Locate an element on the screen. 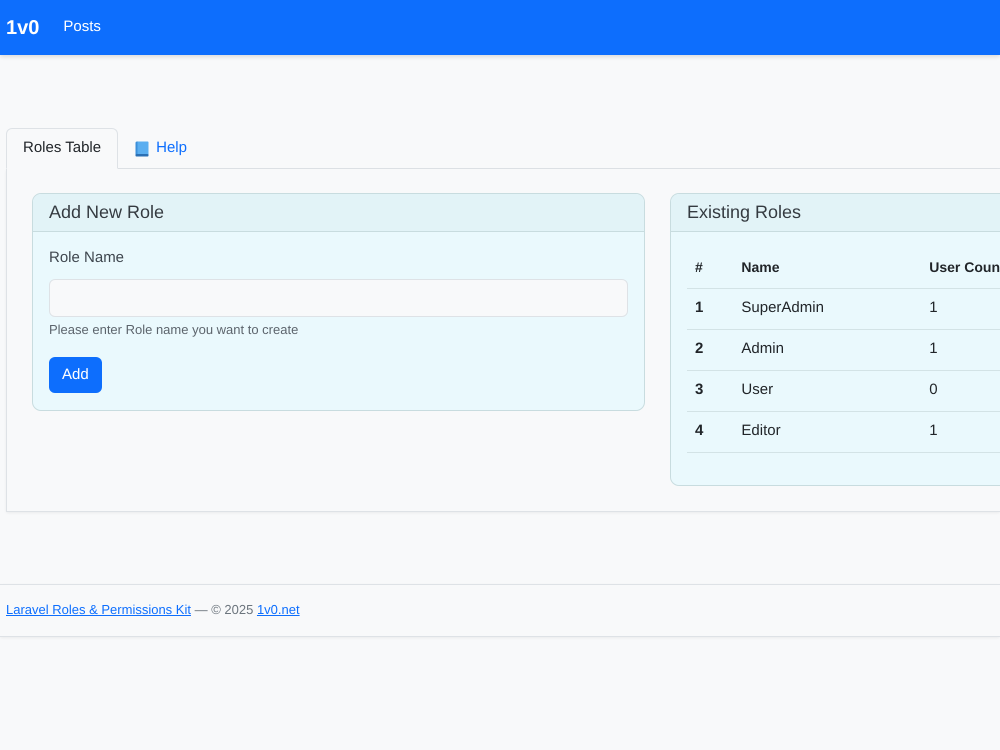 The image size is (1000, 750). tab: Roles Table is located at coordinates (62, 148).